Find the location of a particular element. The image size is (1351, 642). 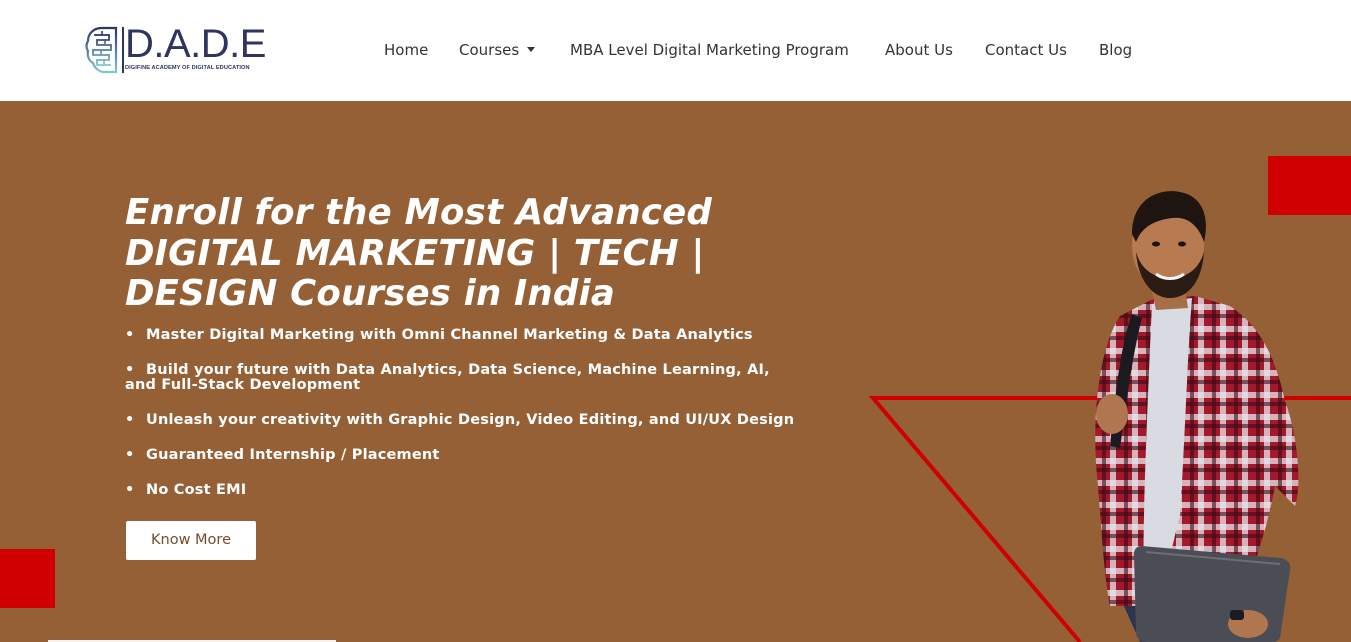

brain-maze-icon is located at coordinates (101, 50).